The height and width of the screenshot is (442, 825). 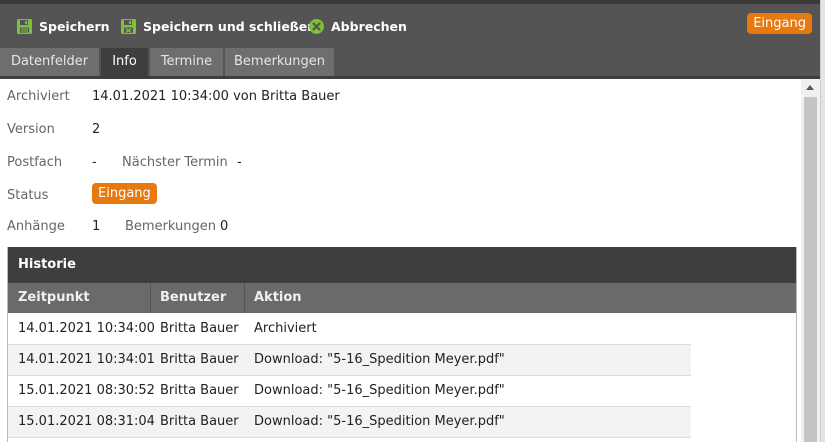 I want to click on cell-time: 15.01.2021 08:30:52, so click(x=86, y=390).